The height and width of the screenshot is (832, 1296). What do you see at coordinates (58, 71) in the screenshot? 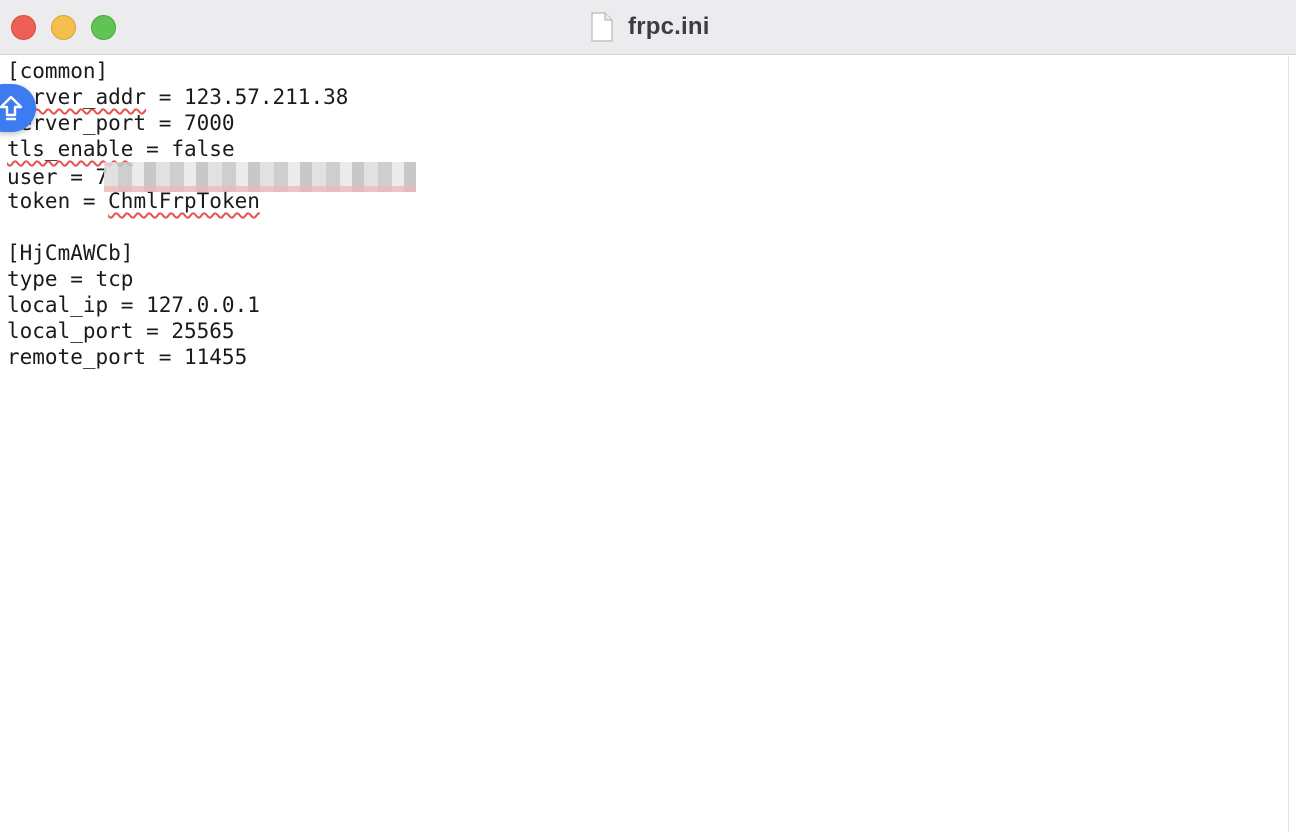
I see `line-text: [common]` at bounding box center [58, 71].